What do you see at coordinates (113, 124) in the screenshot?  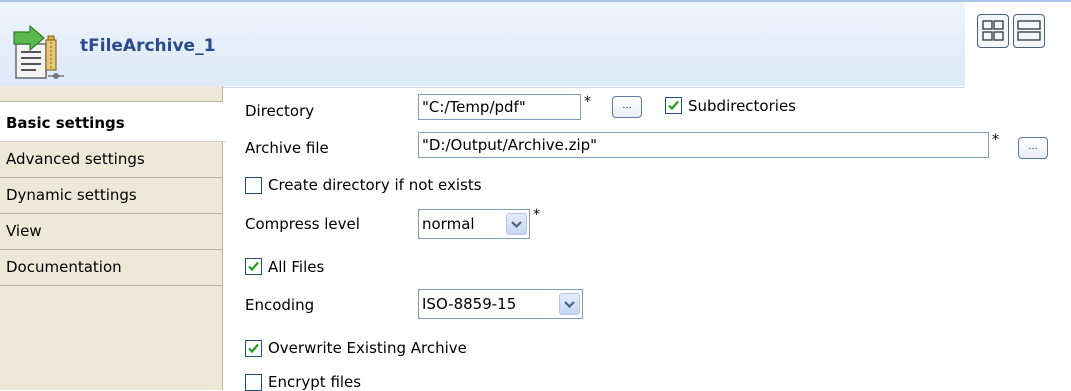 I see `sidebar-item-basic-settings: Basic settings` at bounding box center [113, 124].